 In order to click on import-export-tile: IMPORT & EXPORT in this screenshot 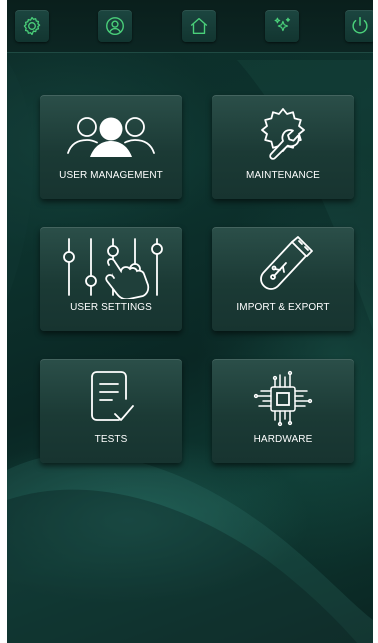, I will do `click(283, 279)`.